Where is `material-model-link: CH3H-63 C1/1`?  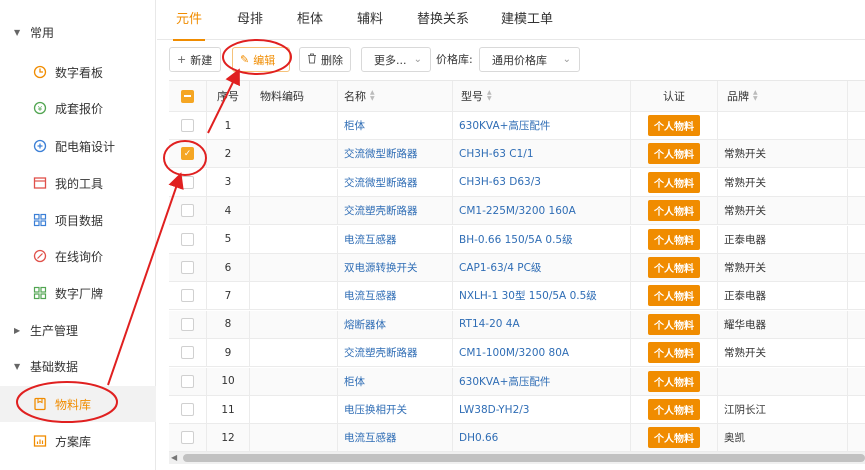
material-model-link: CH3H-63 C1/1 is located at coordinates (496, 154).